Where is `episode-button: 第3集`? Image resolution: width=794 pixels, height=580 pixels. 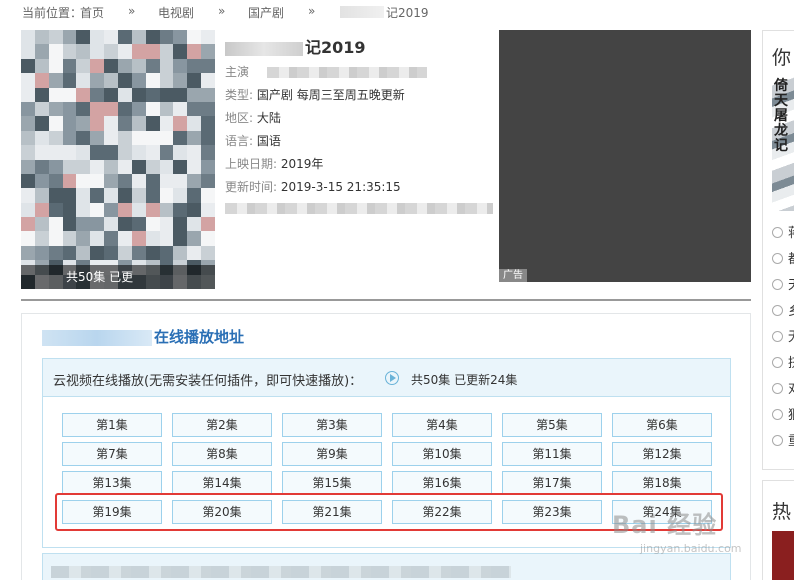
episode-button: 第3集 is located at coordinates (332, 425).